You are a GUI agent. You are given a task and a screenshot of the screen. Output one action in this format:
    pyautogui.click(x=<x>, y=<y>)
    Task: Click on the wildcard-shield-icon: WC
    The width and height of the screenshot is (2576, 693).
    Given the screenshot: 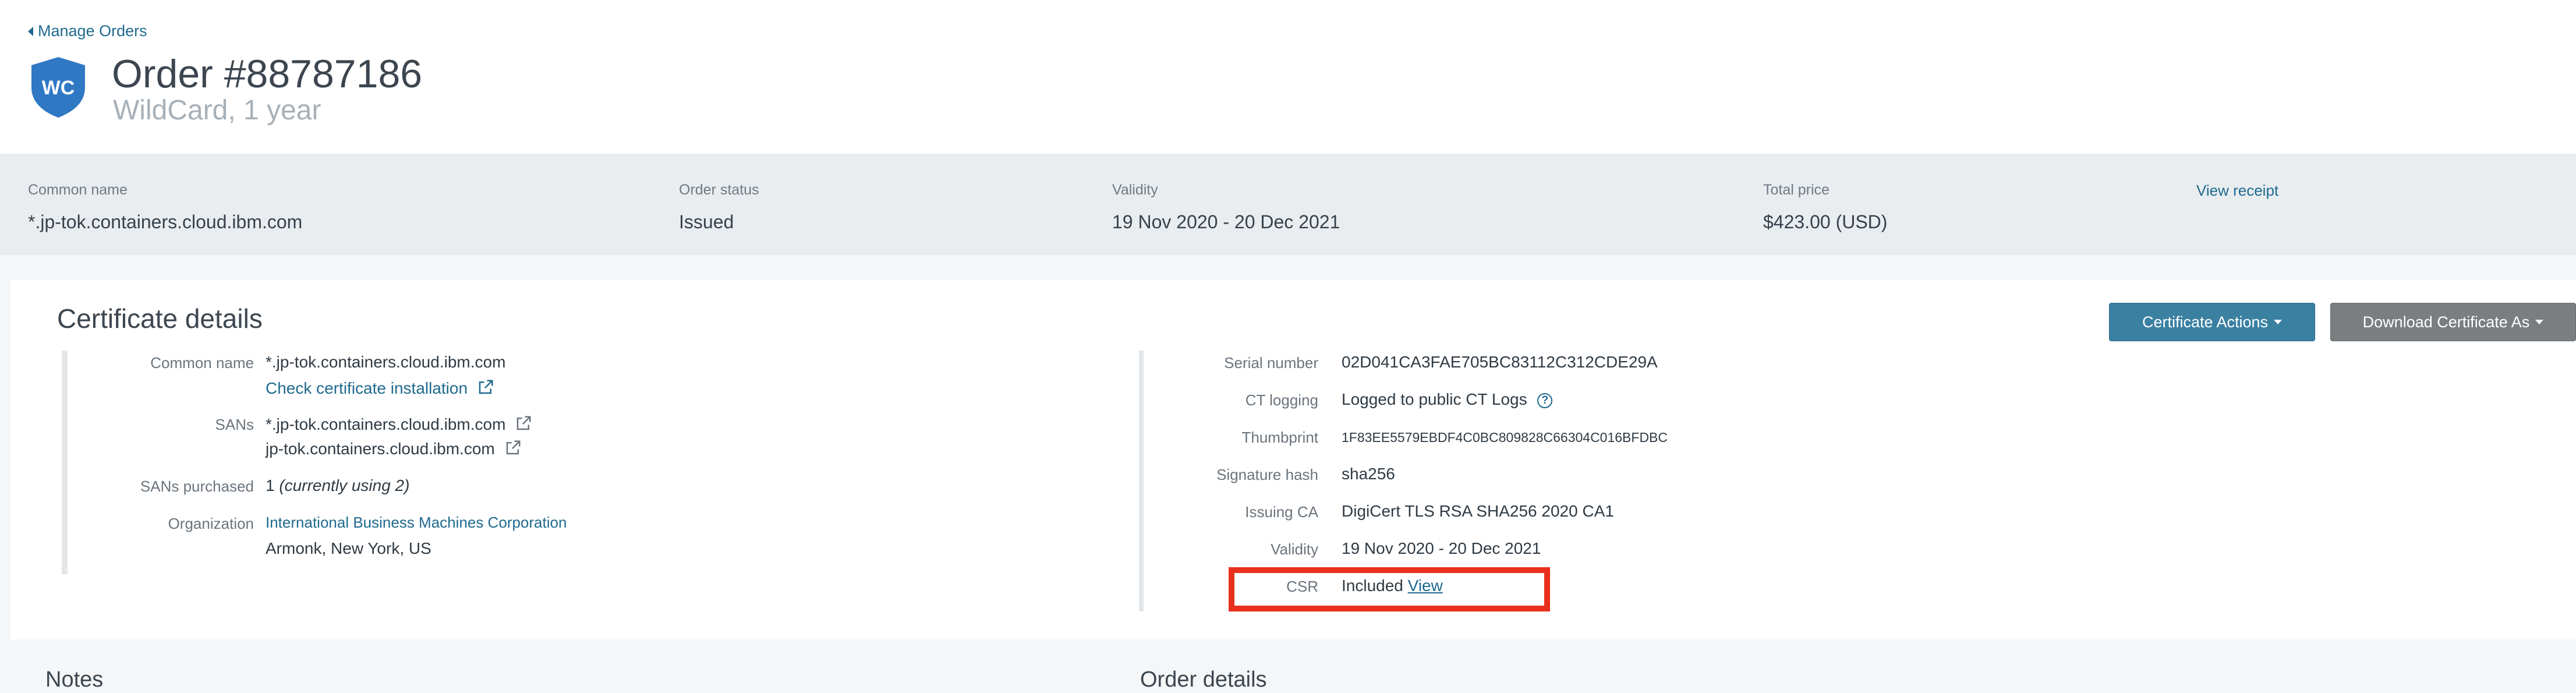 What is the action you would take?
    pyautogui.click(x=58, y=88)
    